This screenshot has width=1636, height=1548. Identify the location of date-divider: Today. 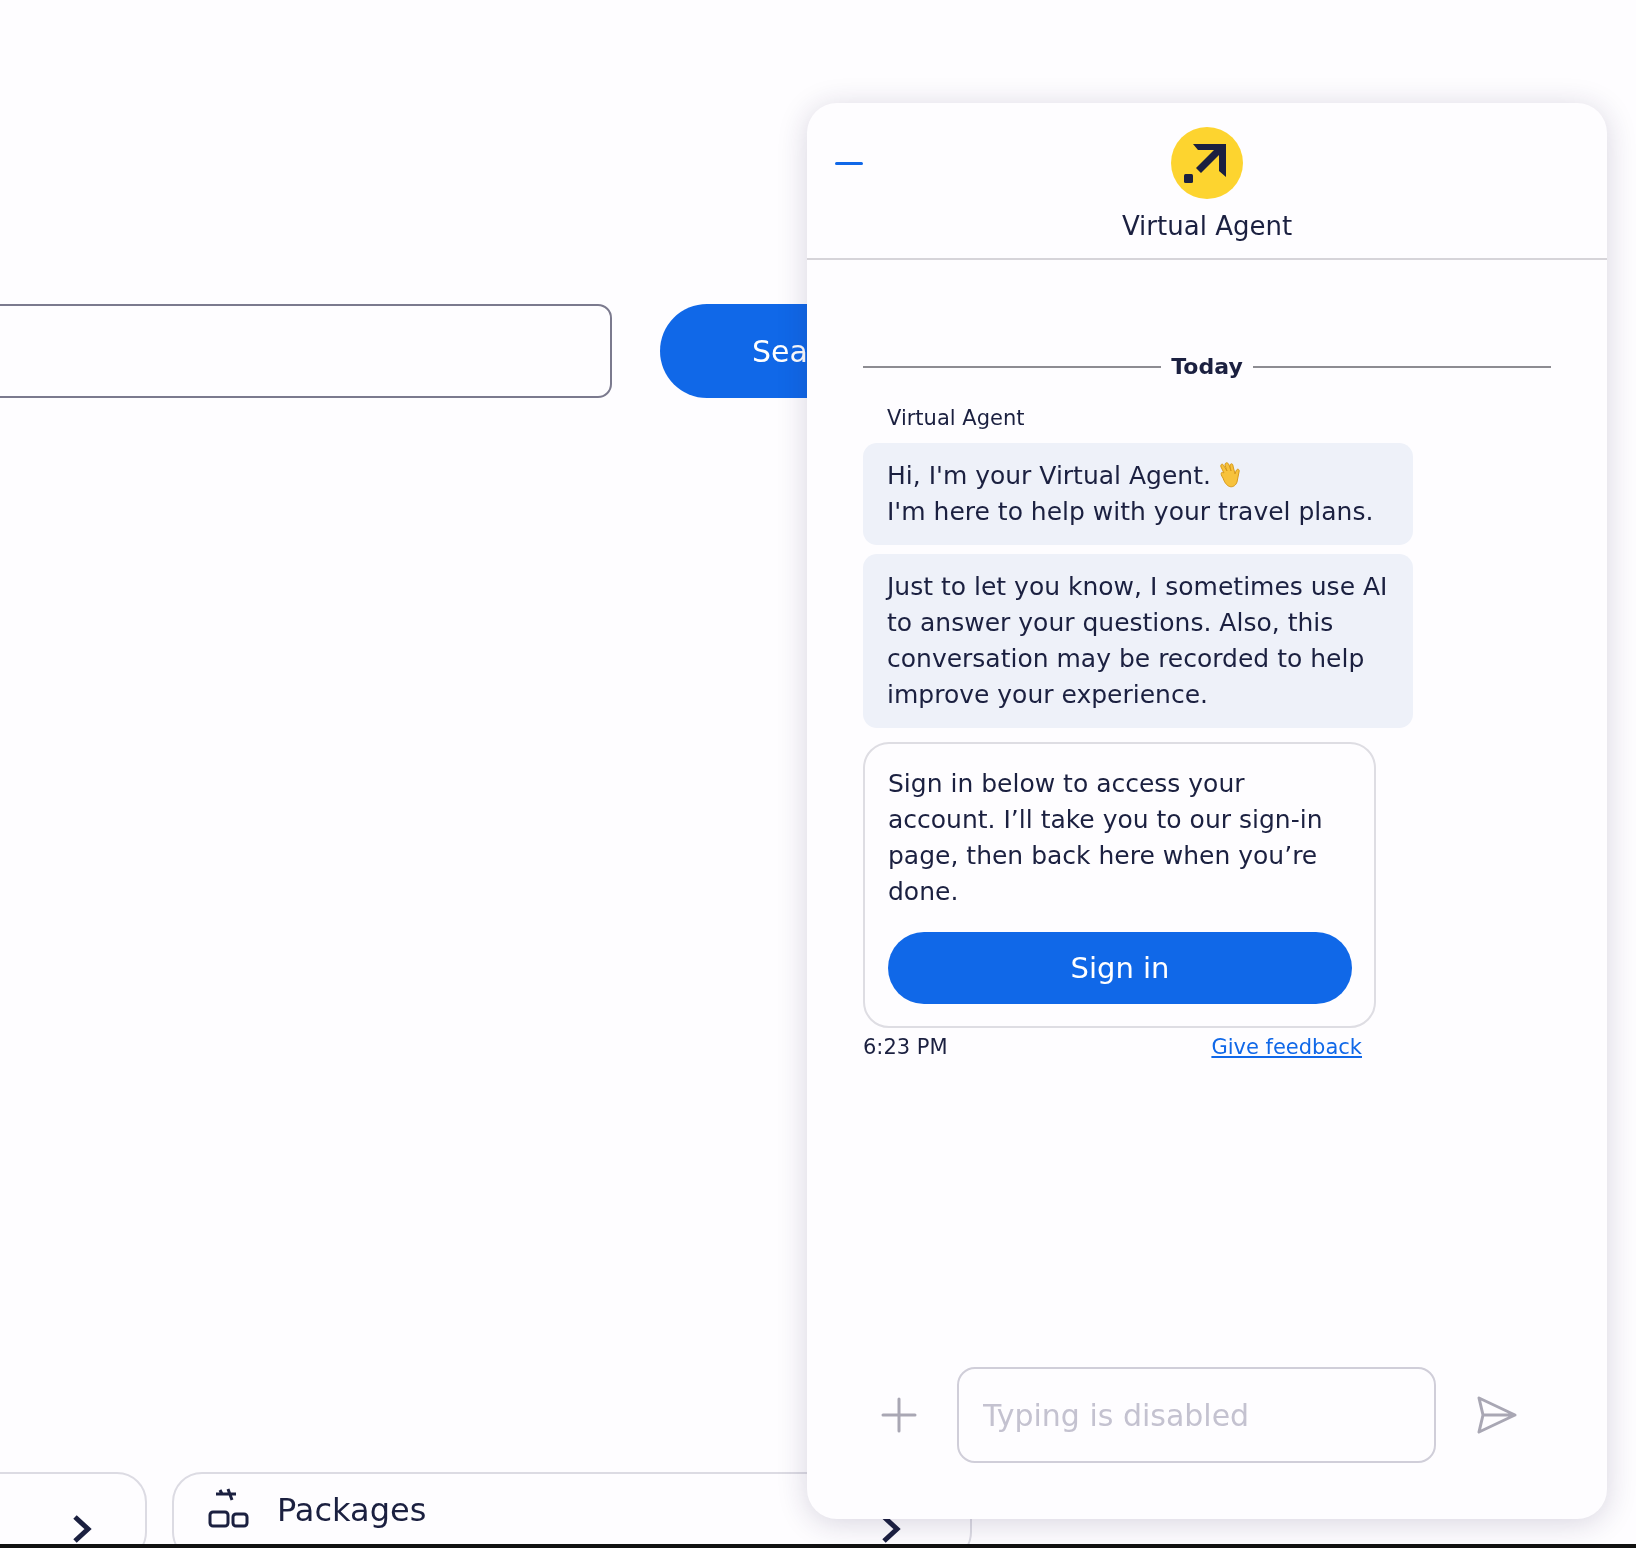
(1207, 367).